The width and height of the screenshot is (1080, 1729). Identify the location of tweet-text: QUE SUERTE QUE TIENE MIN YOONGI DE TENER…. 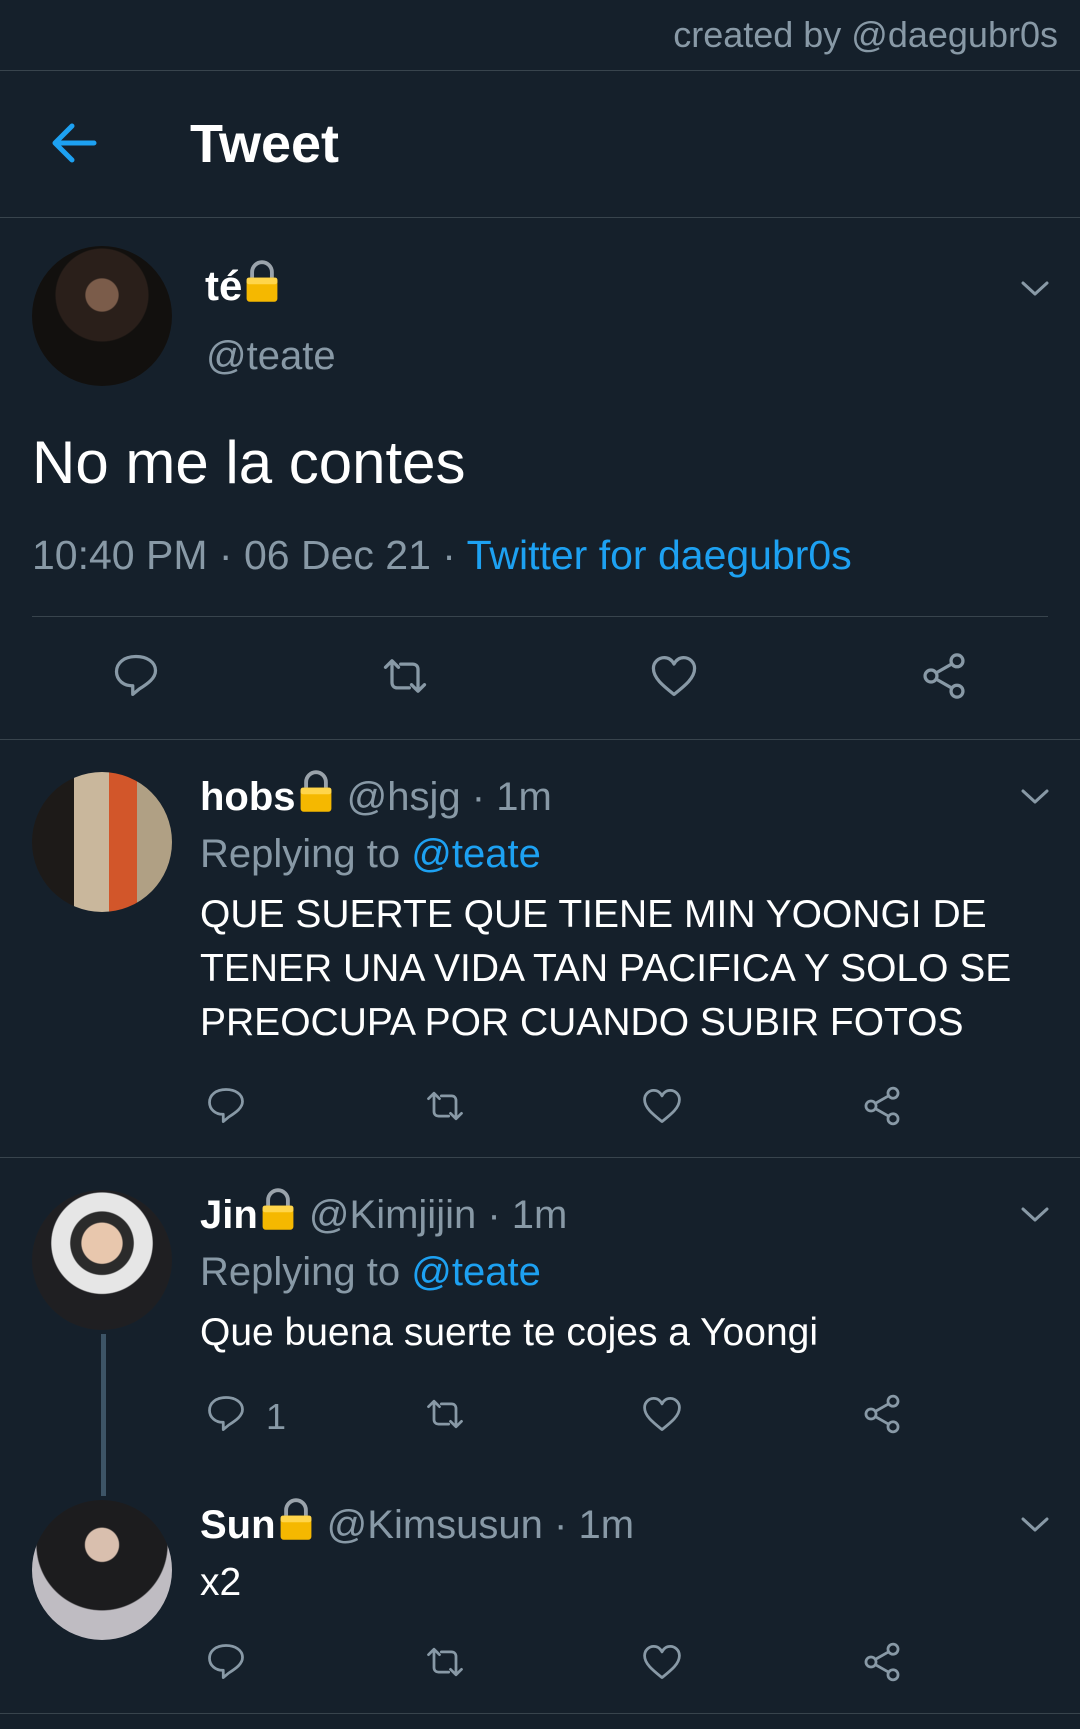
(606, 968).